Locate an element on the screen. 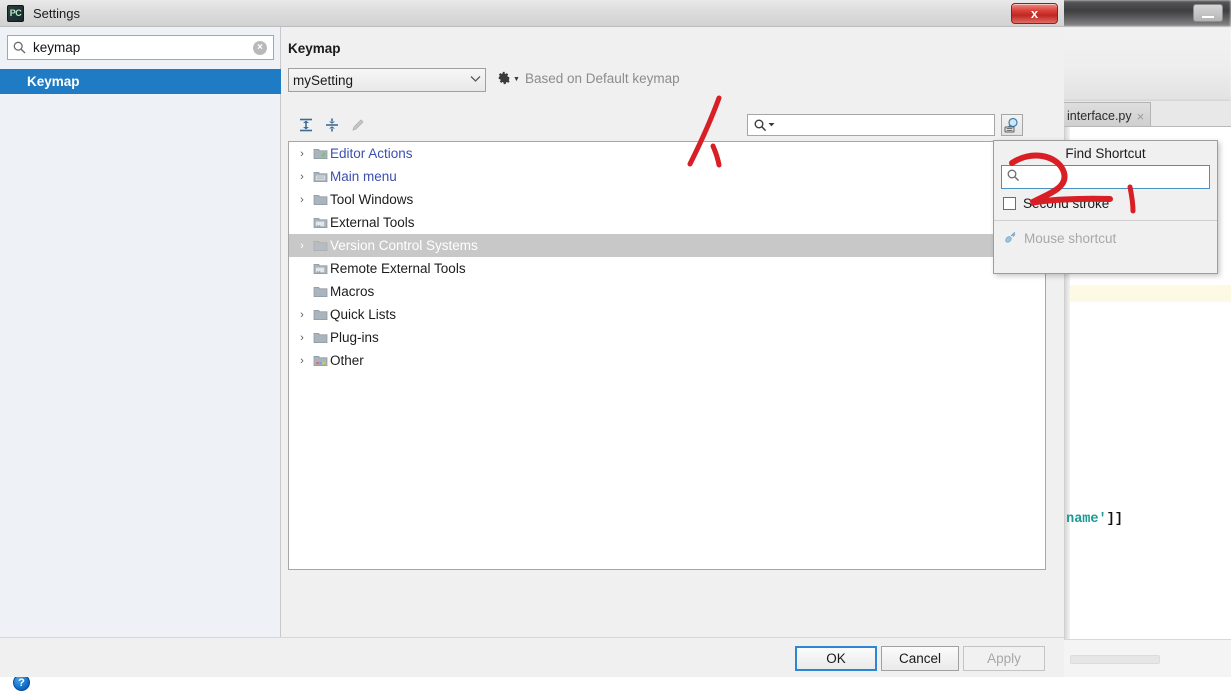 This screenshot has height=691, width=1231. keymap-filter-field is located at coordinates (871, 125).